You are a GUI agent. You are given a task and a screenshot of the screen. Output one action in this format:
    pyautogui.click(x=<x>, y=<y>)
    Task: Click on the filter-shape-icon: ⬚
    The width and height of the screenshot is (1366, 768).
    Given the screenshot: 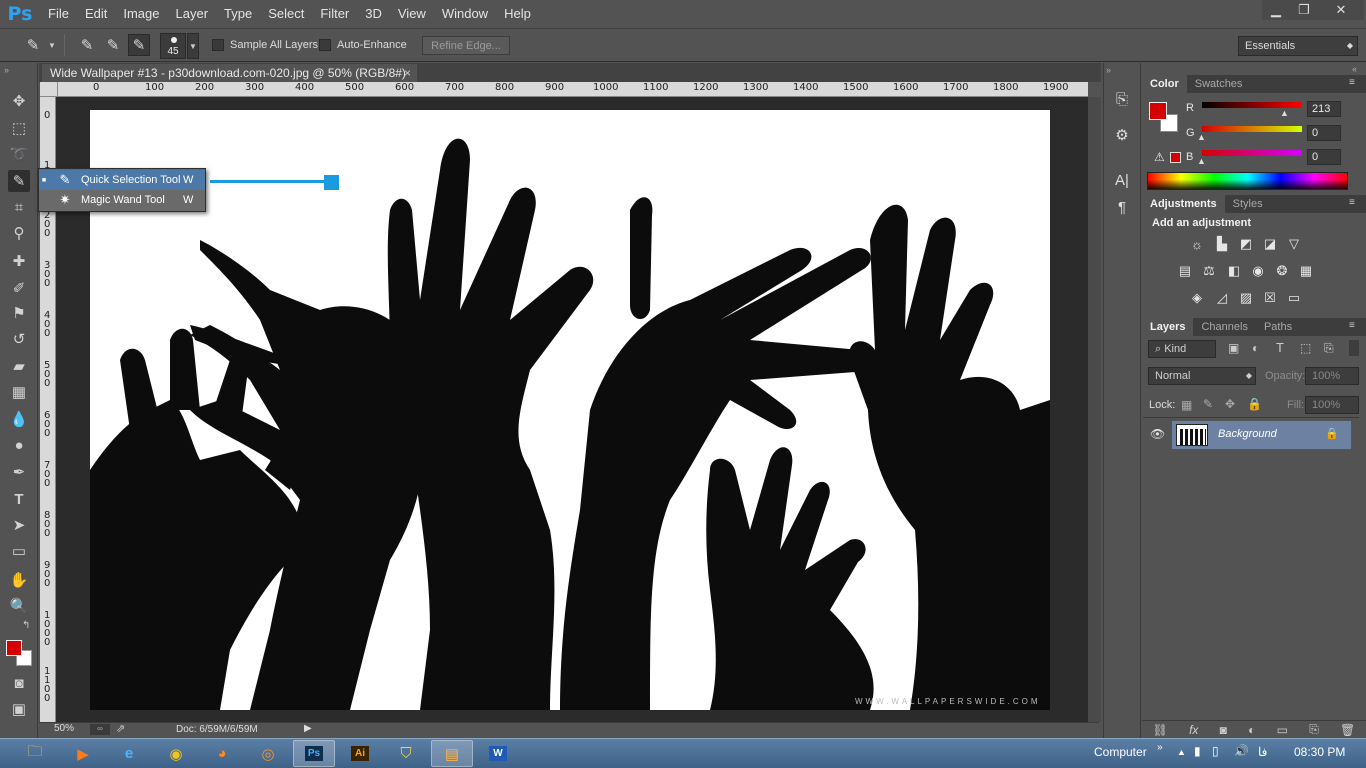 What is the action you would take?
    pyautogui.click(x=1305, y=348)
    